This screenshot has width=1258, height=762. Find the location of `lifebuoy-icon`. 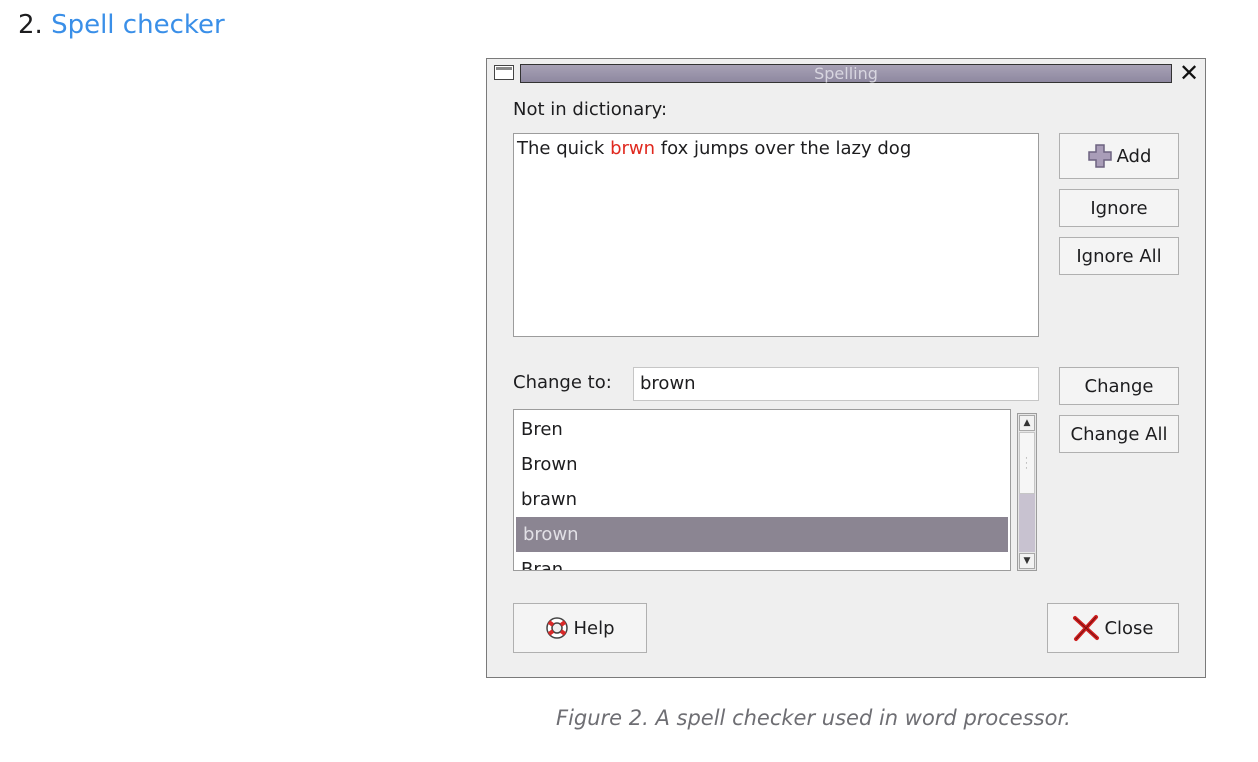

lifebuoy-icon is located at coordinates (557, 628).